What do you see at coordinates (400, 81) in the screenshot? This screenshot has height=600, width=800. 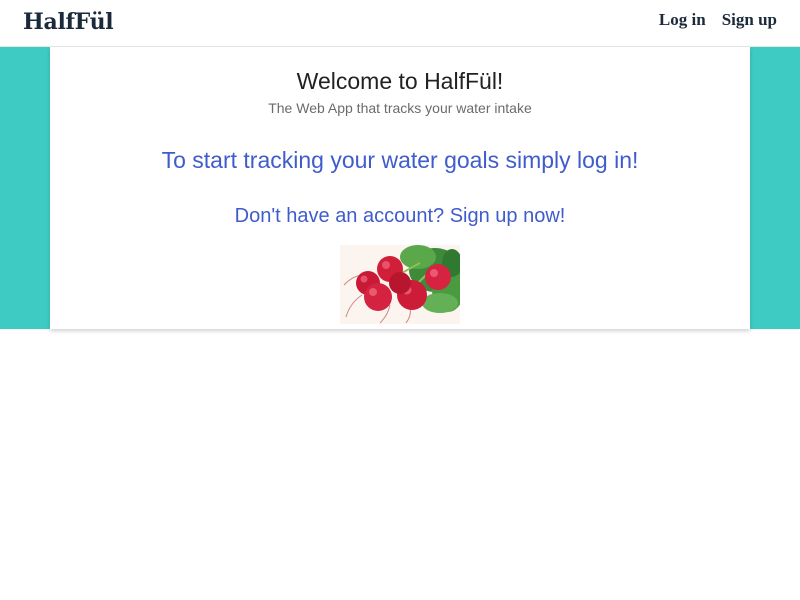 I see `page-title: Welcome to HalfFül!` at bounding box center [400, 81].